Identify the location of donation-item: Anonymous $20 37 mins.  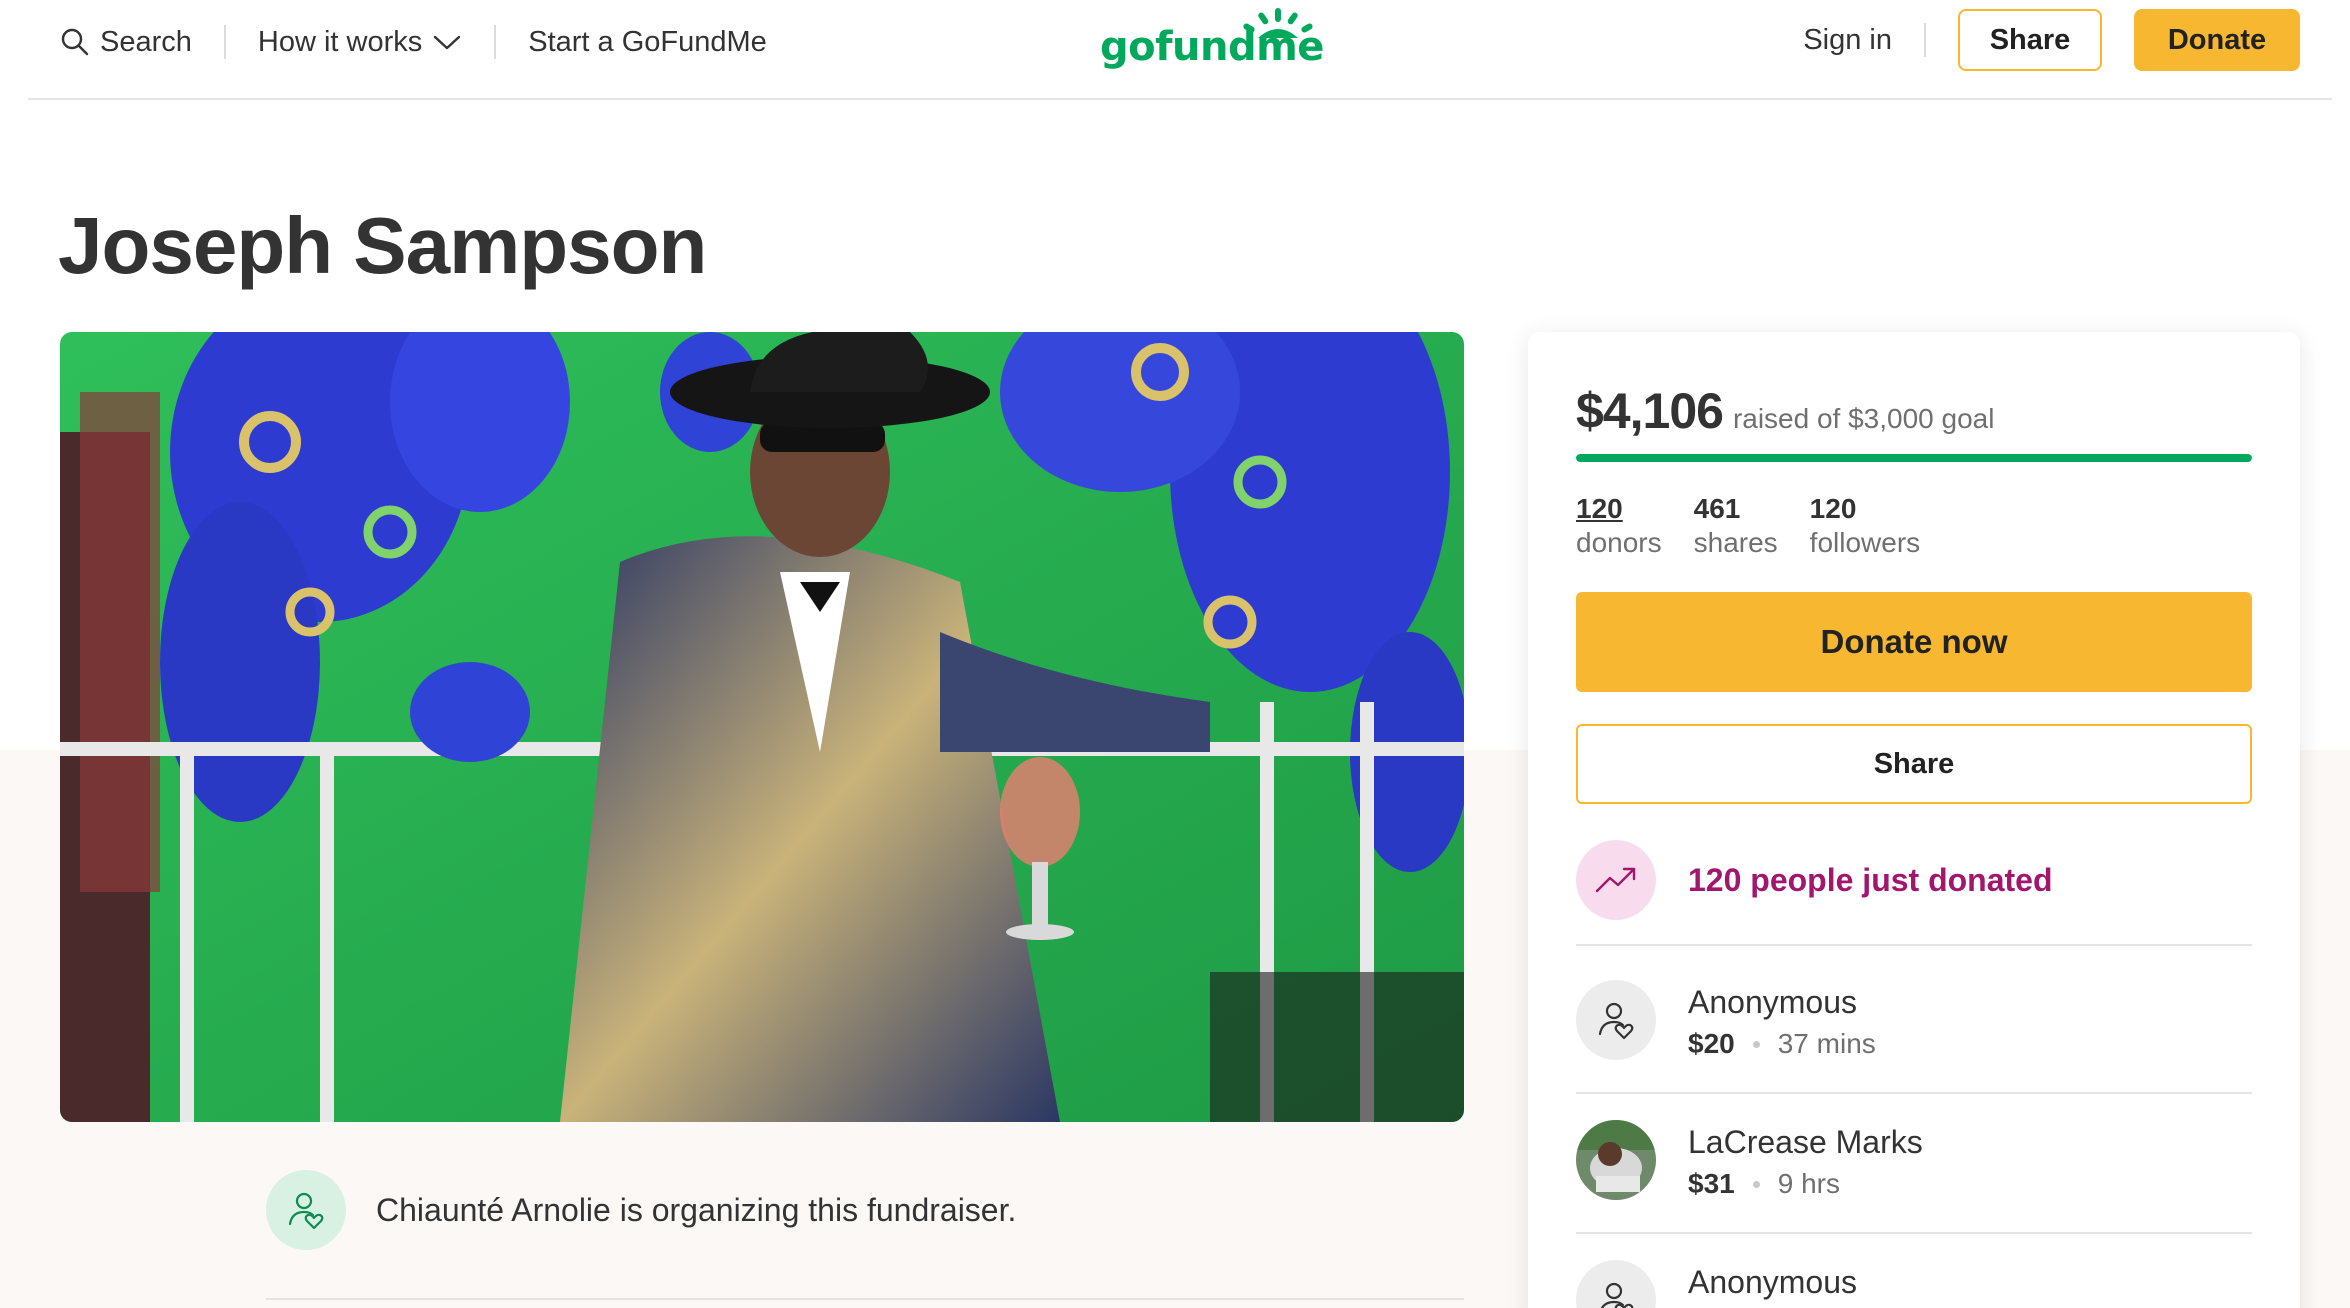
(1726, 1020).